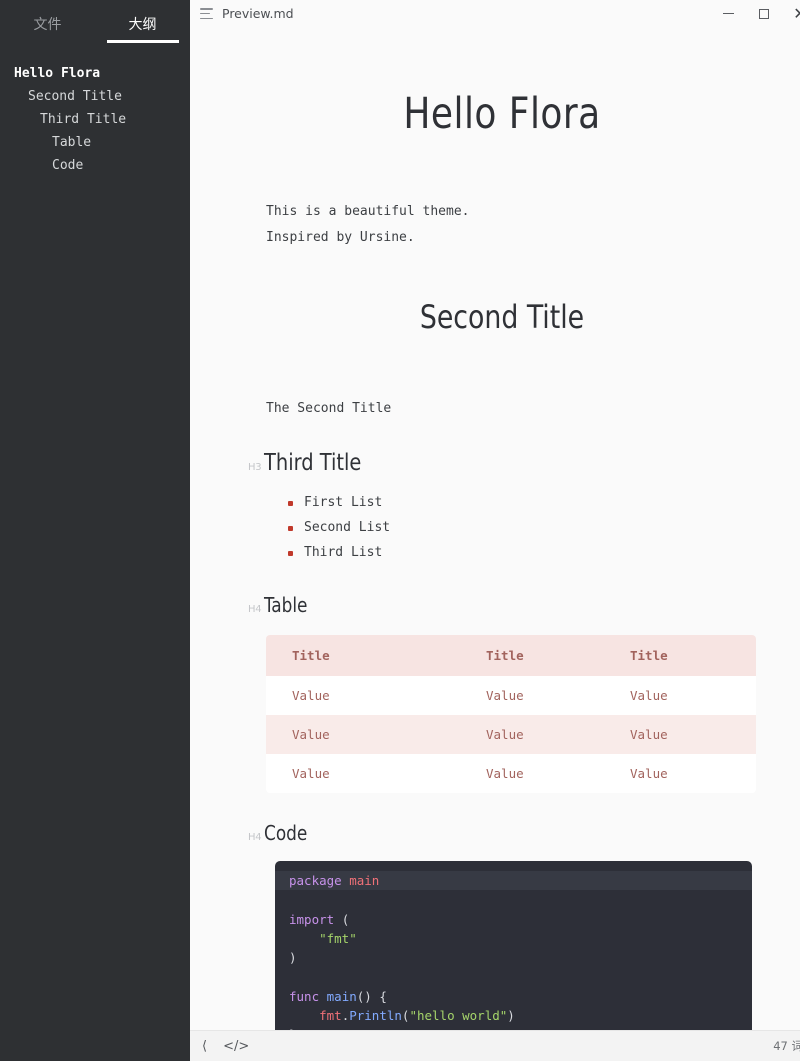  Describe the element at coordinates (338, 996) in the screenshot. I see `code-line: func main() {` at that location.